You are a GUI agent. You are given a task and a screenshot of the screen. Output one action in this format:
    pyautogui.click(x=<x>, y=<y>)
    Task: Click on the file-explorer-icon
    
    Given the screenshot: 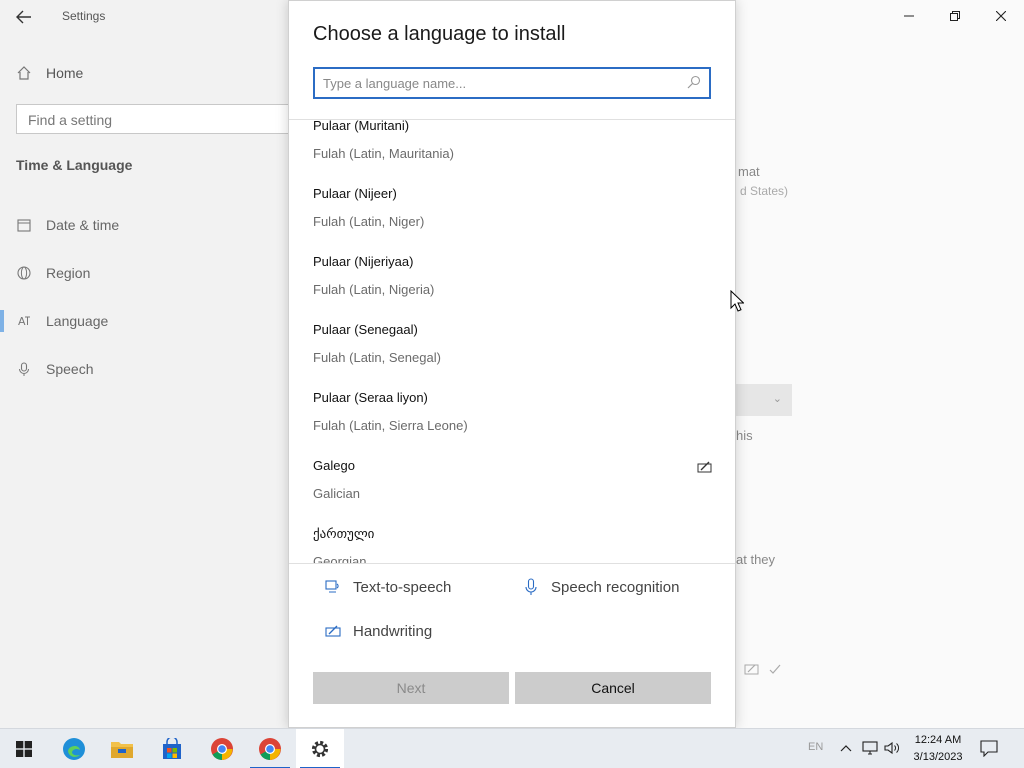 What is the action you would take?
    pyautogui.click(x=122, y=750)
    